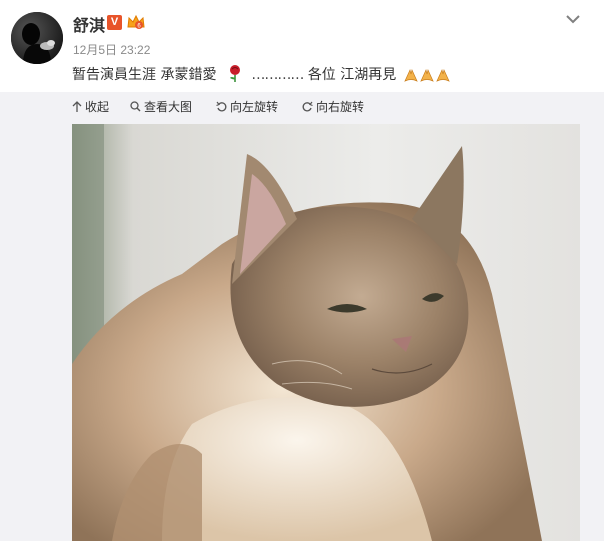 This screenshot has height=541, width=604. What do you see at coordinates (352, 75) in the screenshot?
I see `post-text-part2: 各位 江湖再見` at bounding box center [352, 75].